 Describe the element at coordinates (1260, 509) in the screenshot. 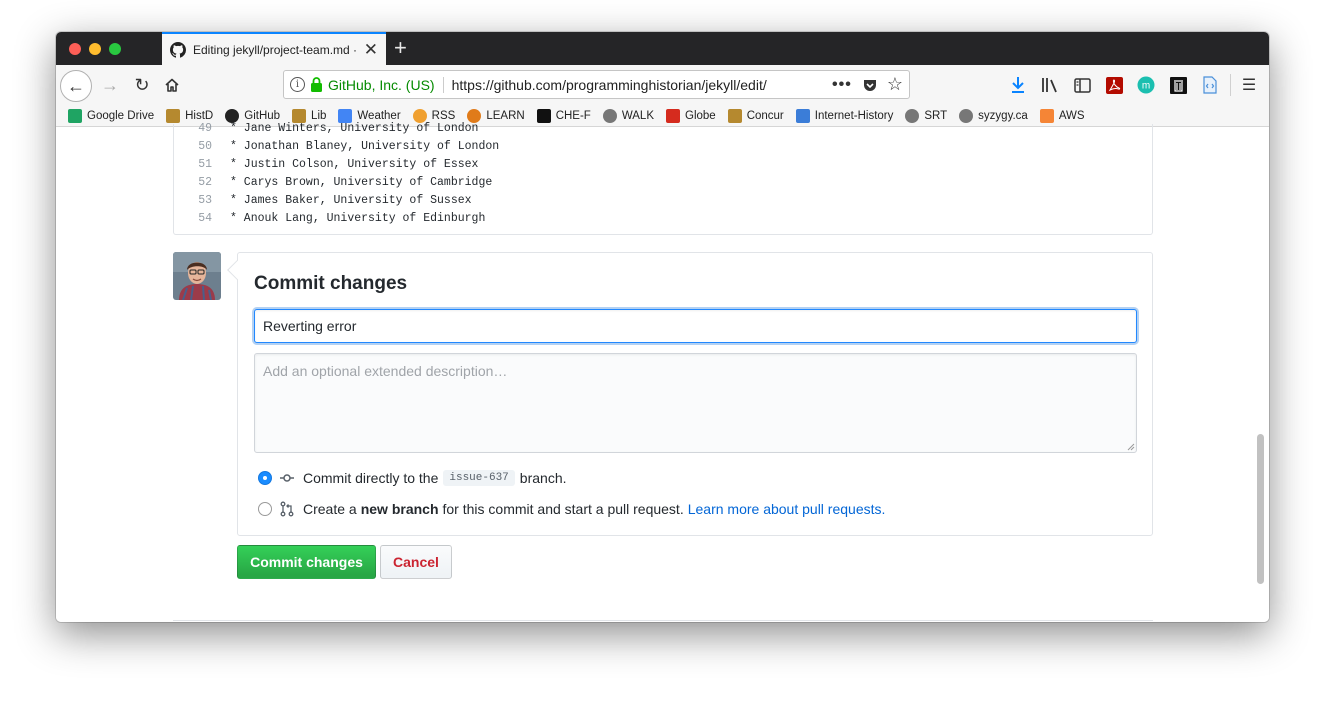

I see `page-scrollbar` at that location.